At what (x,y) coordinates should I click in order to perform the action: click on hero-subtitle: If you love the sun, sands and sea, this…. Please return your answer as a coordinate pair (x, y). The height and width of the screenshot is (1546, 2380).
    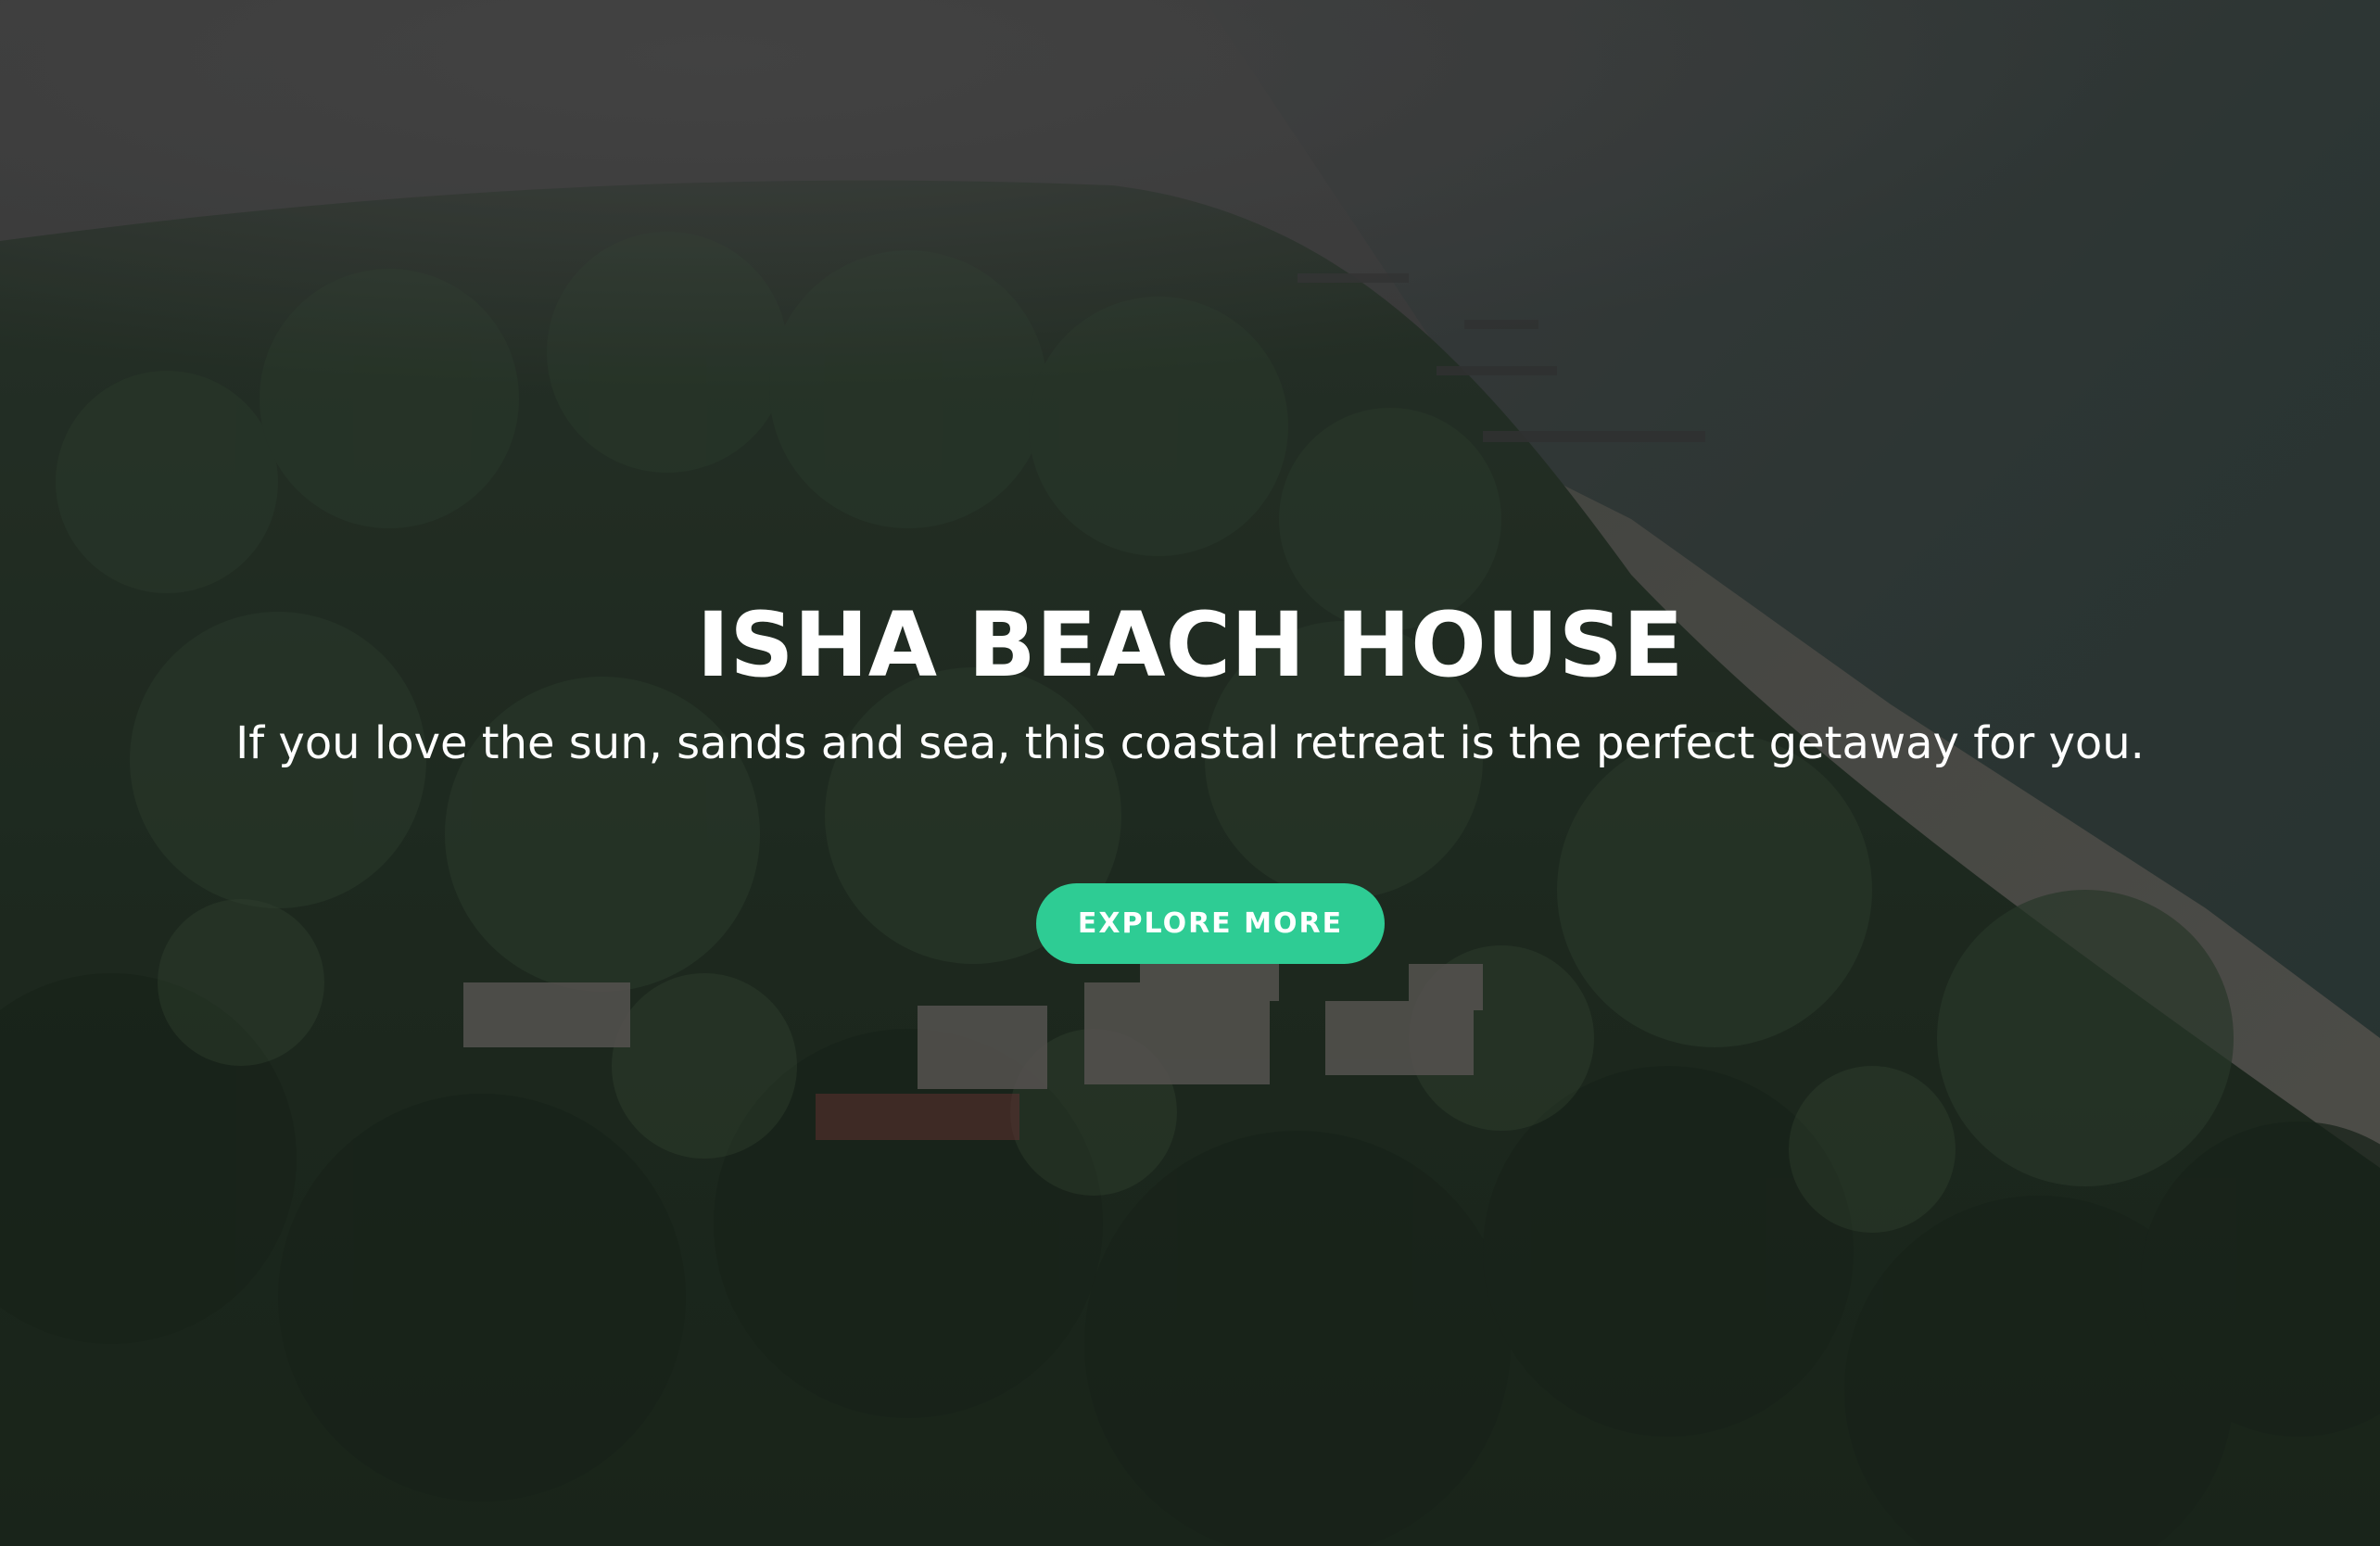
    Looking at the image, I should click on (1190, 743).